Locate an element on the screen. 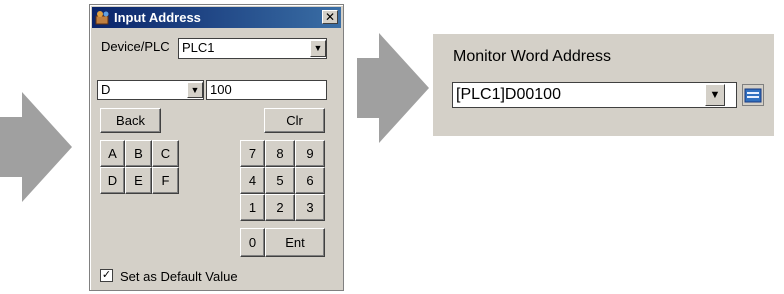 Image resolution: width=784 pixels, height=294 pixels. monitor-address-dropdown-arrow: ▼ is located at coordinates (715, 95).